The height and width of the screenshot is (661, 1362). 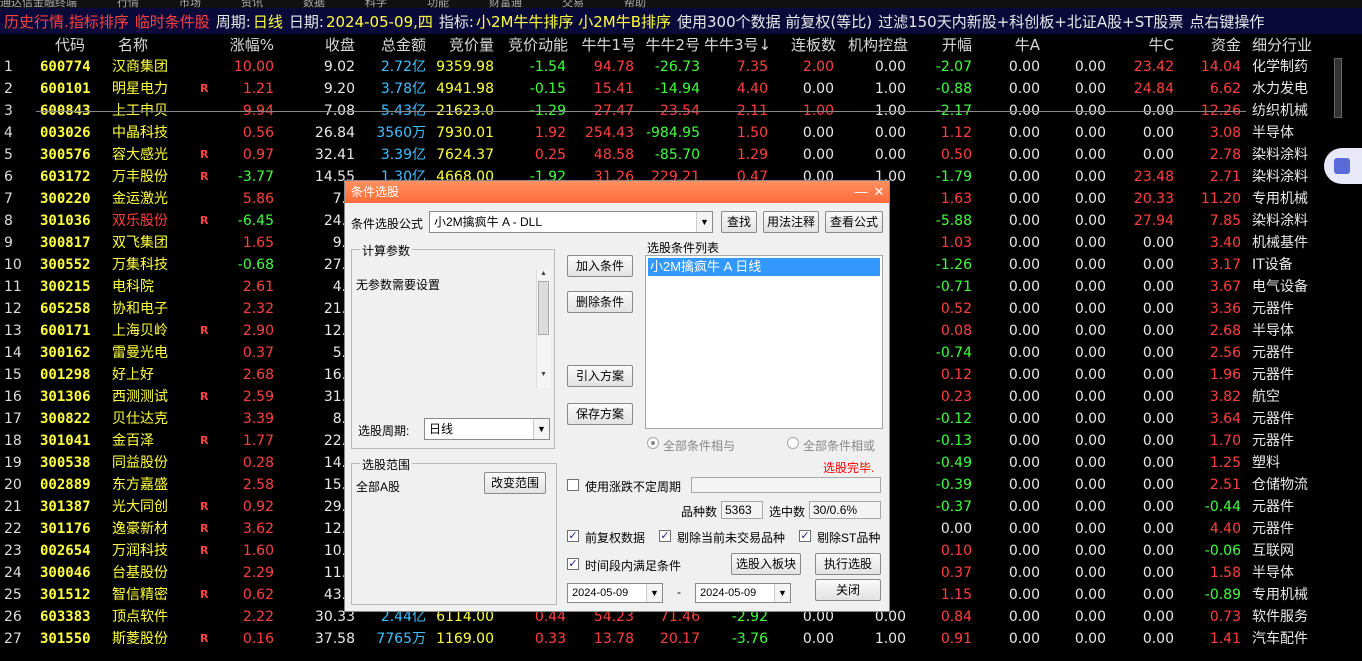 I want to click on view-formula-button: 查看公式, so click(x=854, y=222).